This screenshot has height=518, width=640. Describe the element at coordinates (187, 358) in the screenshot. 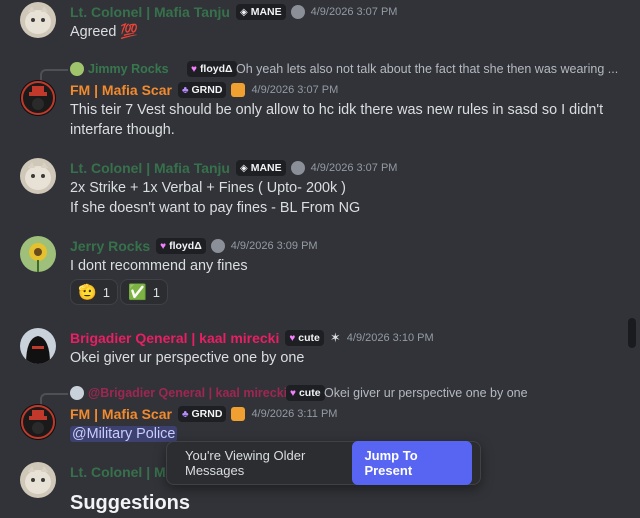

I see `message-text: Okei giver ur perspective one by one` at that location.